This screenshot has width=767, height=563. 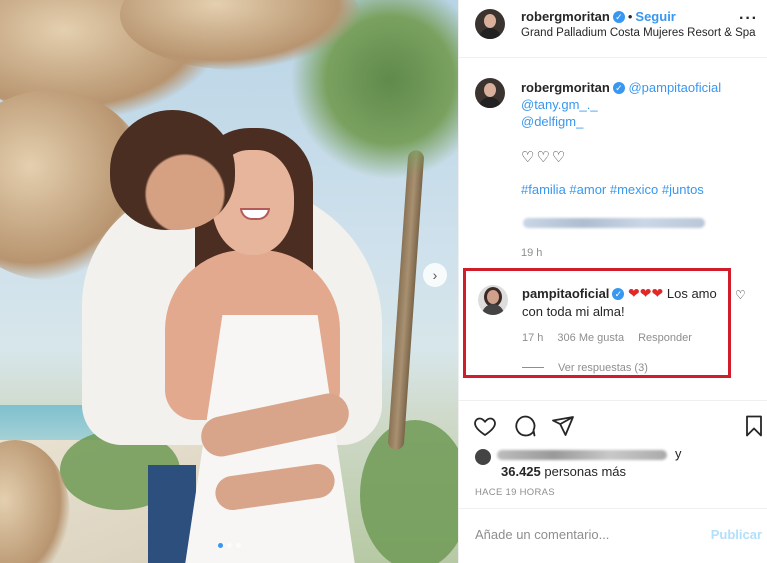 I want to click on heart-icon, so click(x=485, y=426).